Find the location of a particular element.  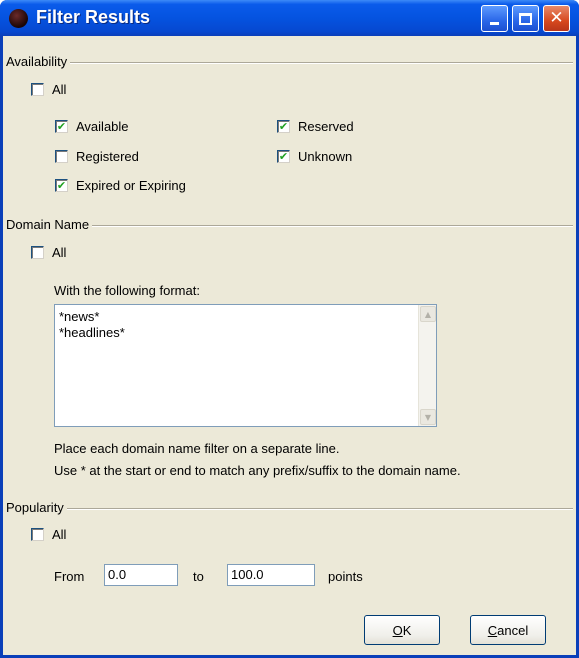

minimize-button is located at coordinates (494, 18).